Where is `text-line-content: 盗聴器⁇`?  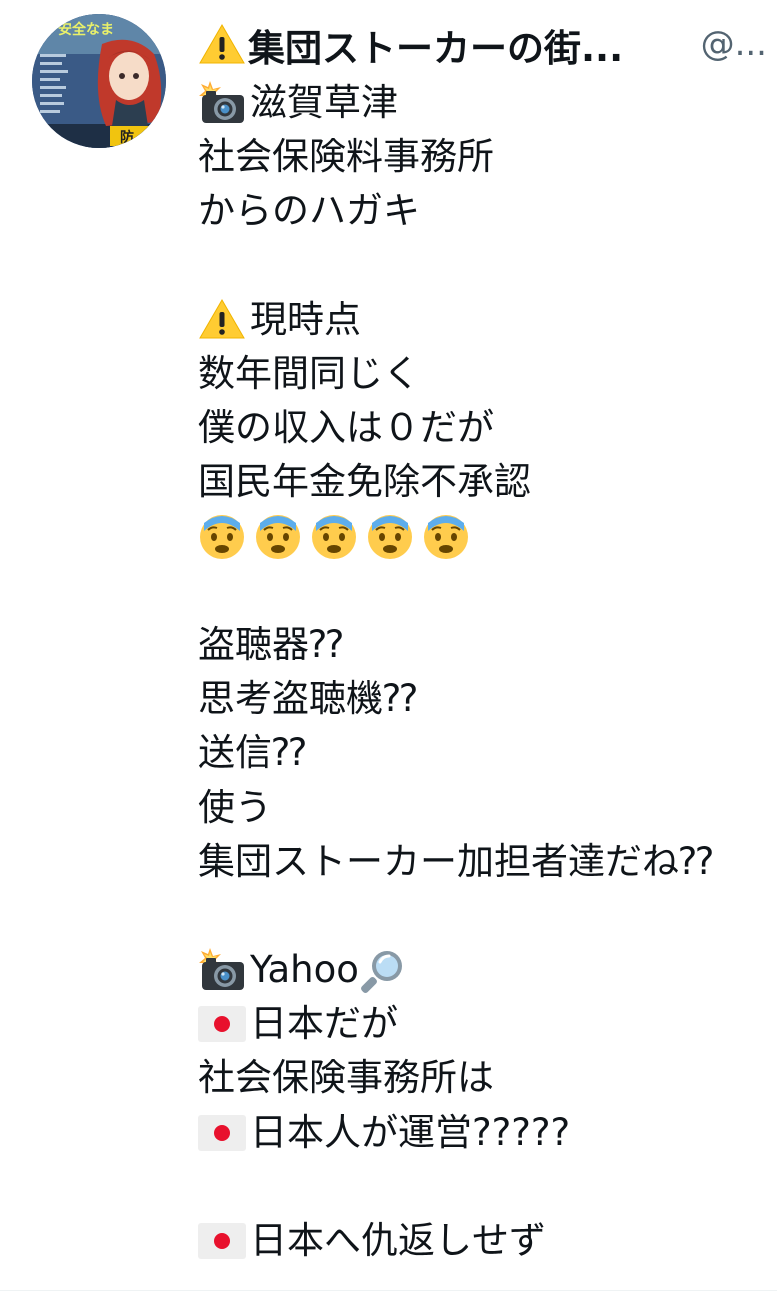 text-line-content: 盗聴器⁇ is located at coordinates (271, 644).